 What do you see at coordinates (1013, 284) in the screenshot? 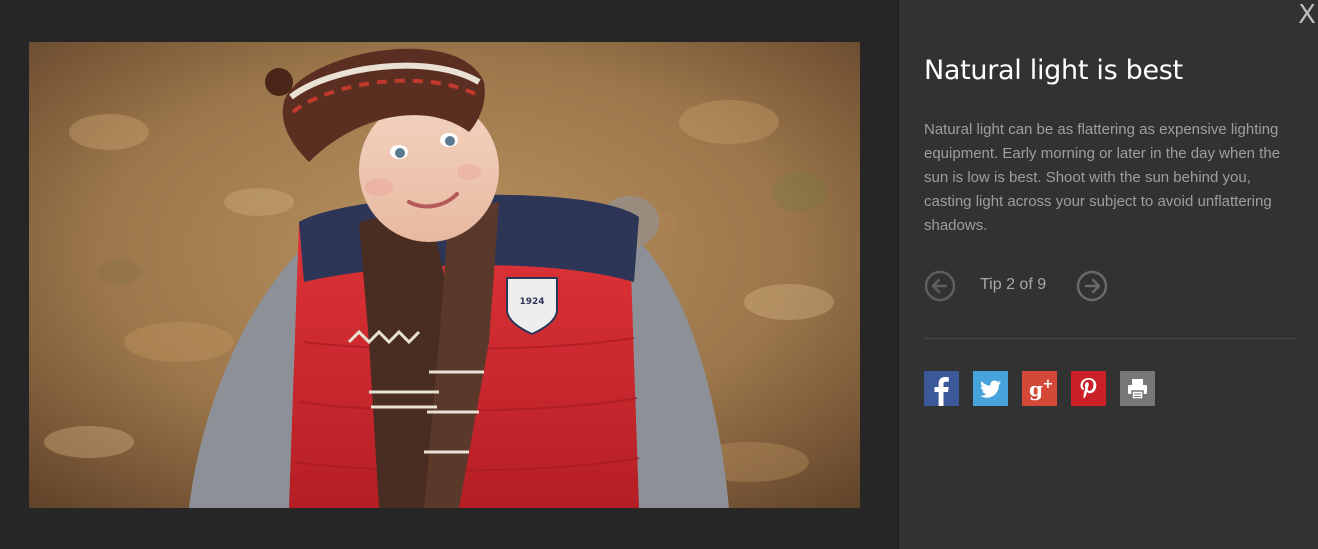
I see `tip-counter: Tip 2 of 9` at bounding box center [1013, 284].